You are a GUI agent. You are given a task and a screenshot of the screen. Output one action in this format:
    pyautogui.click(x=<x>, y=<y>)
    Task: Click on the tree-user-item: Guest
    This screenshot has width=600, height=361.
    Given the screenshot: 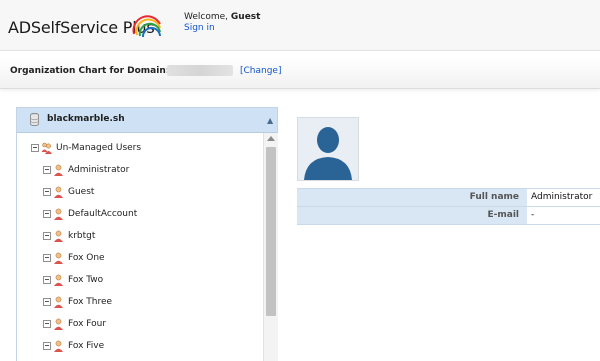 What is the action you would take?
    pyautogui.click(x=68, y=192)
    